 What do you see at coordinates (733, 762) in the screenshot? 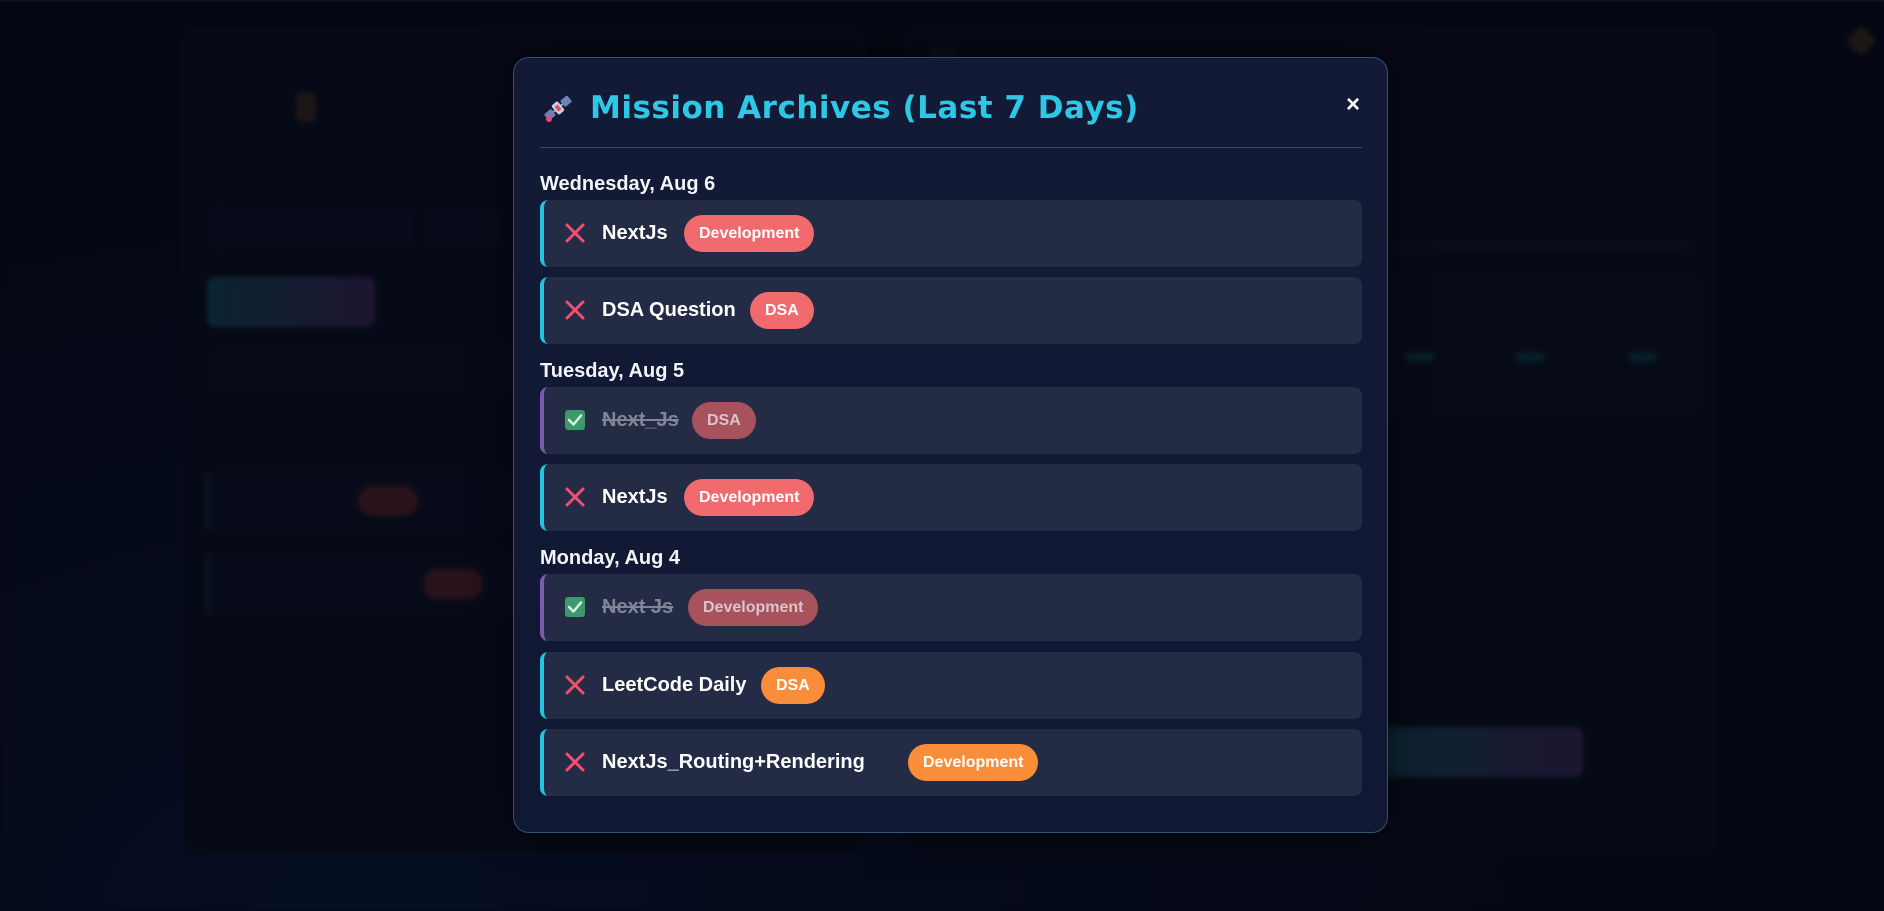
I see `task-name: NextJs_Routing+Rendering` at bounding box center [733, 762].